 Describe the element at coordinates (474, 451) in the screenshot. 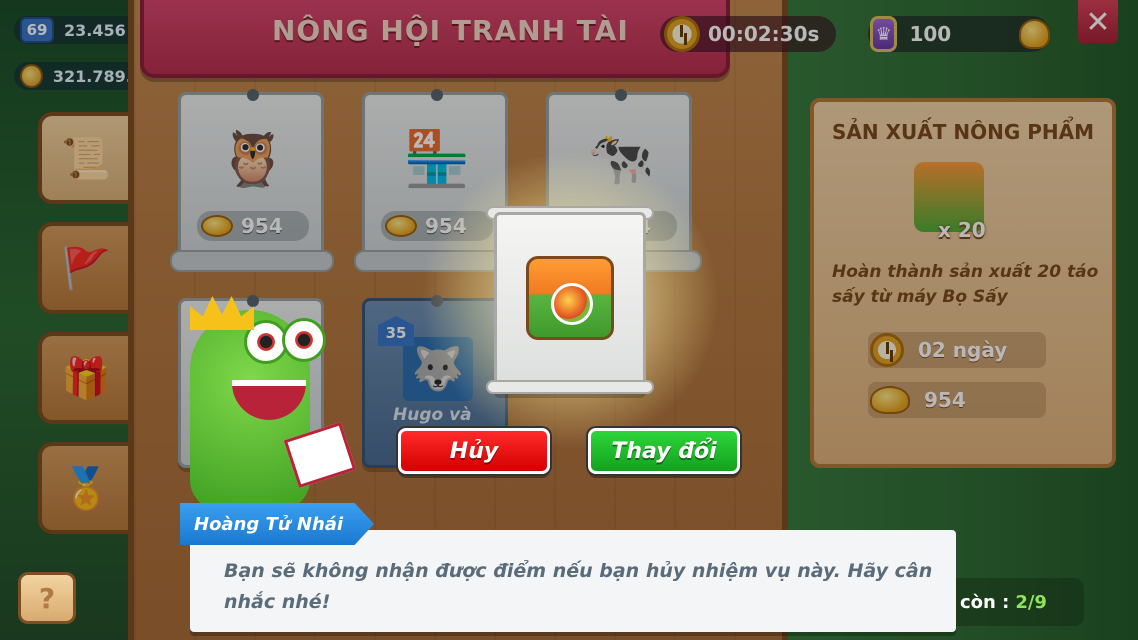

I see `cancel-button: Hủy` at that location.